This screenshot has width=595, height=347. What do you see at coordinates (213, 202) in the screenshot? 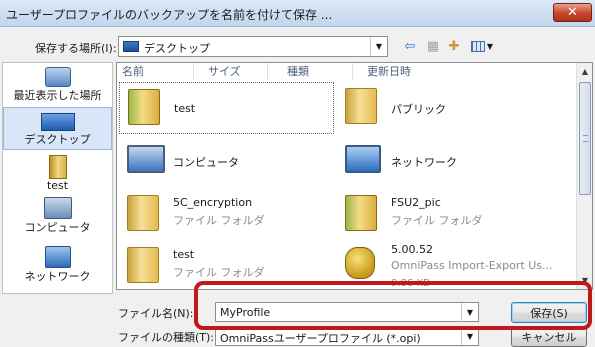
I see `item-name: 5C_encryption` at bounding box center [213, 202].